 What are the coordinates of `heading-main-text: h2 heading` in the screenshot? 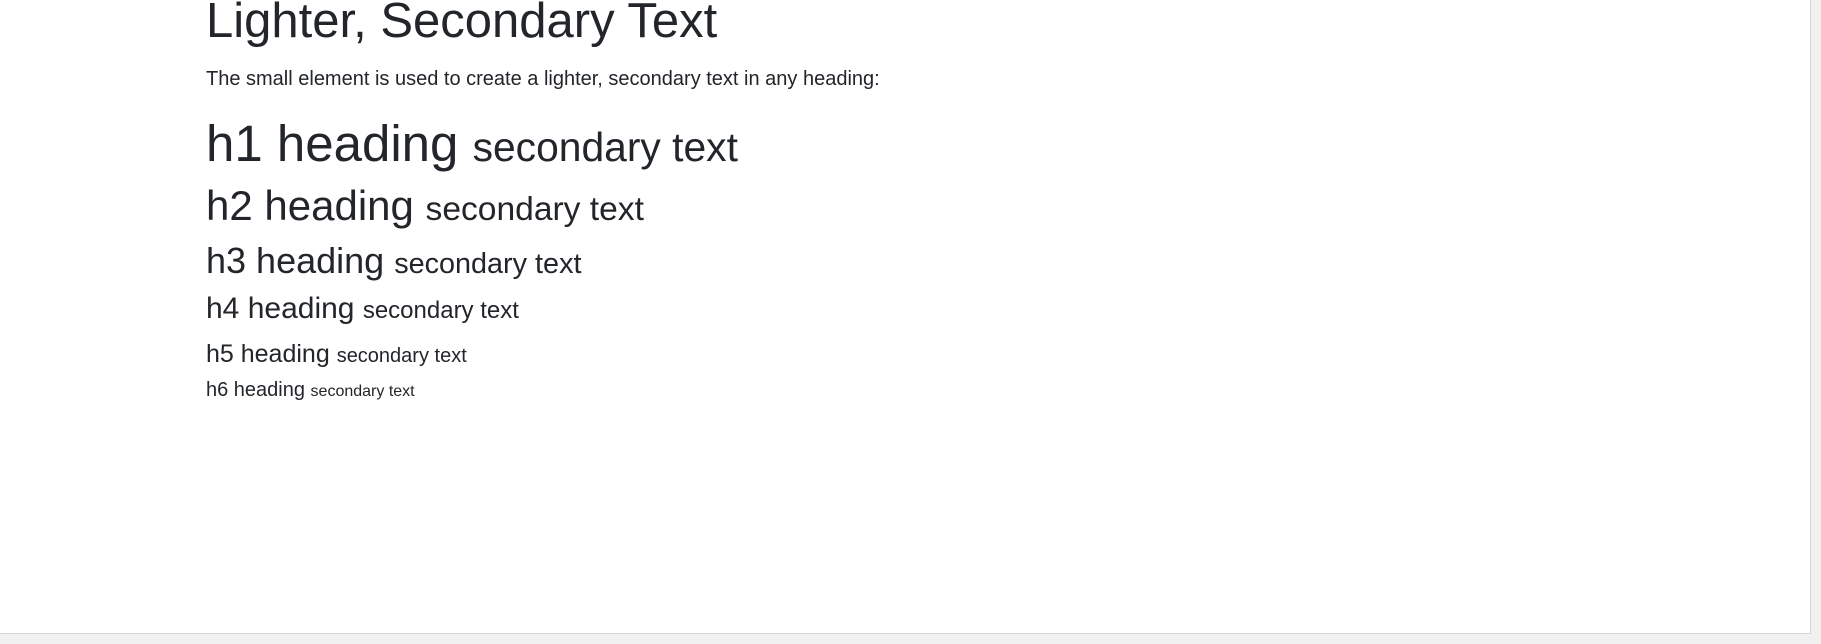 It's located at (310, 205).